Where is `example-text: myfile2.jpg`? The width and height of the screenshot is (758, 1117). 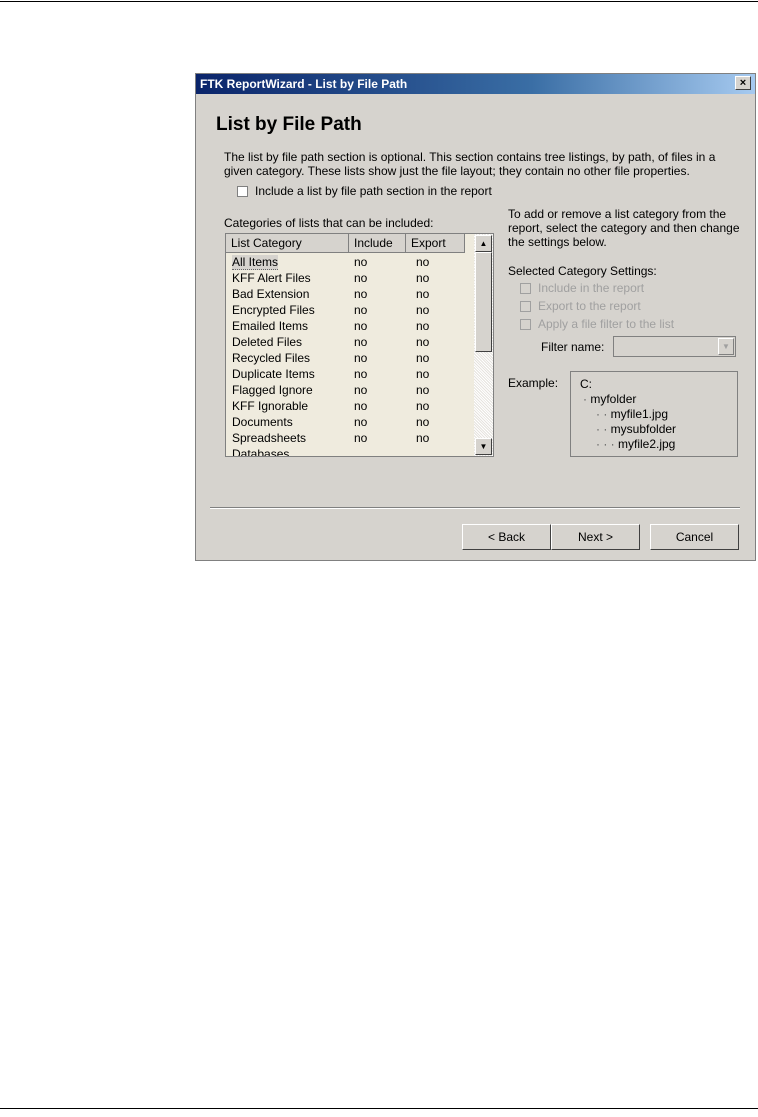 example-text: myfile2.jpg is located at coordinates (647, 444).